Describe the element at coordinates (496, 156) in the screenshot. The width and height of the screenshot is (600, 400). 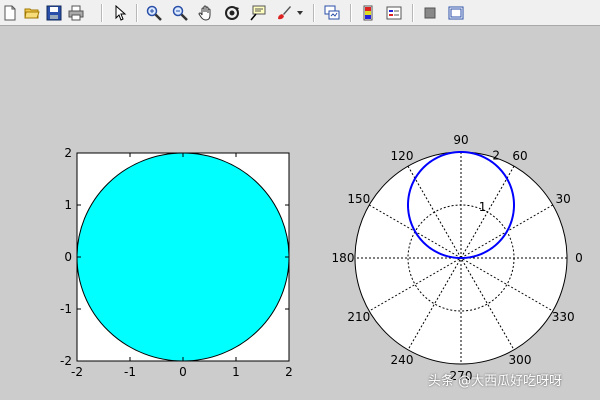
I see `polar-r-label: 2` at that location.